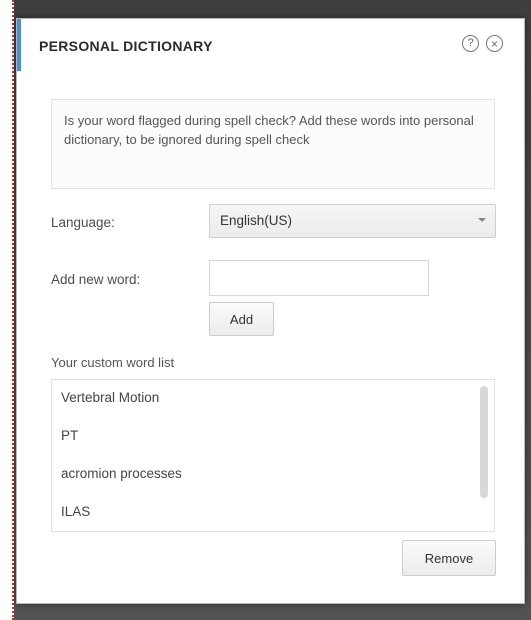  I want to click on list-item: acromion processes, so click(121, 473).